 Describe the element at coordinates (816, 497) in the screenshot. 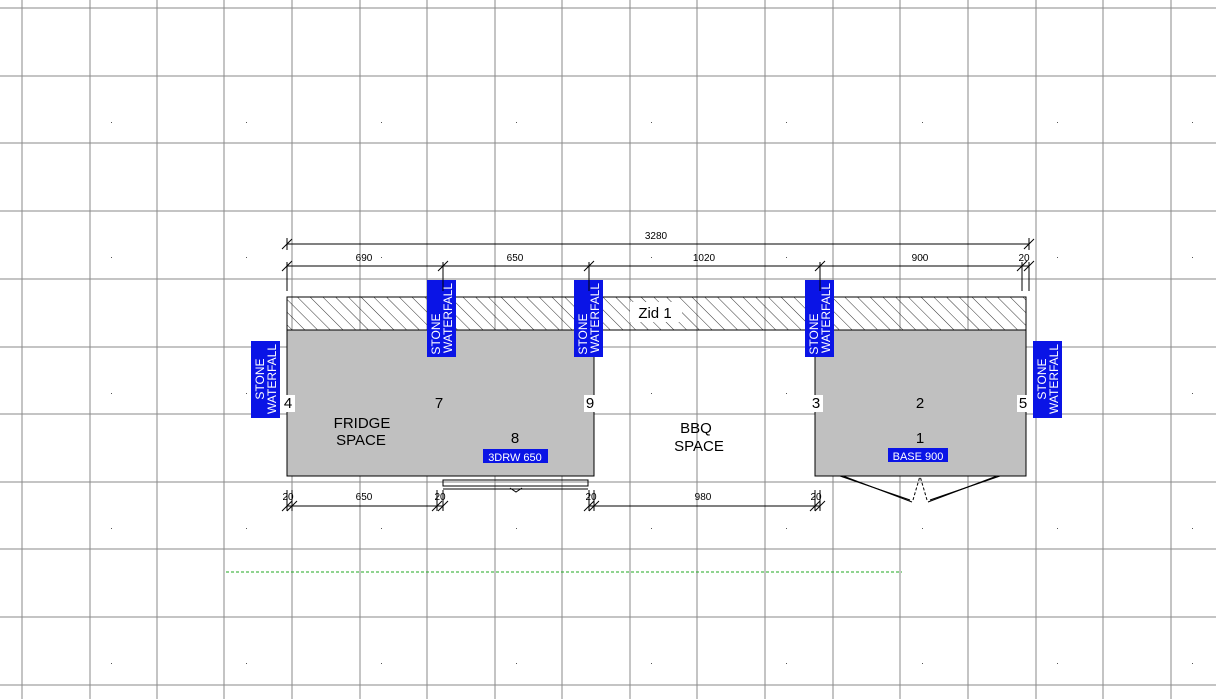

I see `dim-bottom-20-d: 20` at that location.